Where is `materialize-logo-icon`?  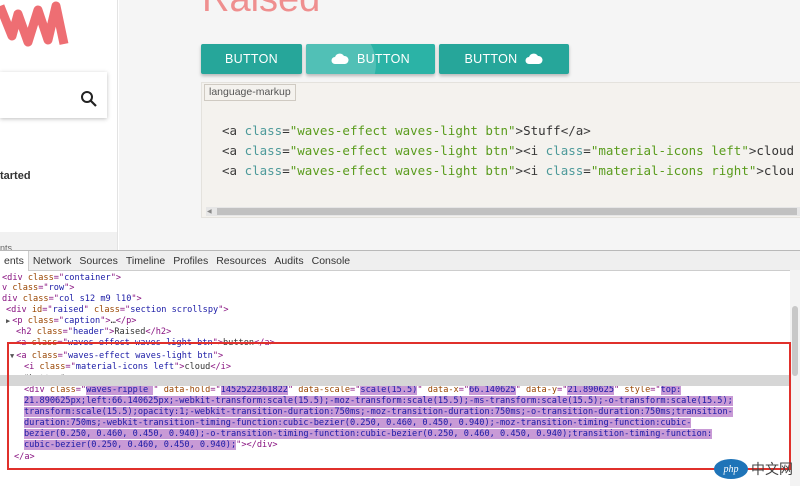
materialize-logo-icon is located at coordinates (34, 24).